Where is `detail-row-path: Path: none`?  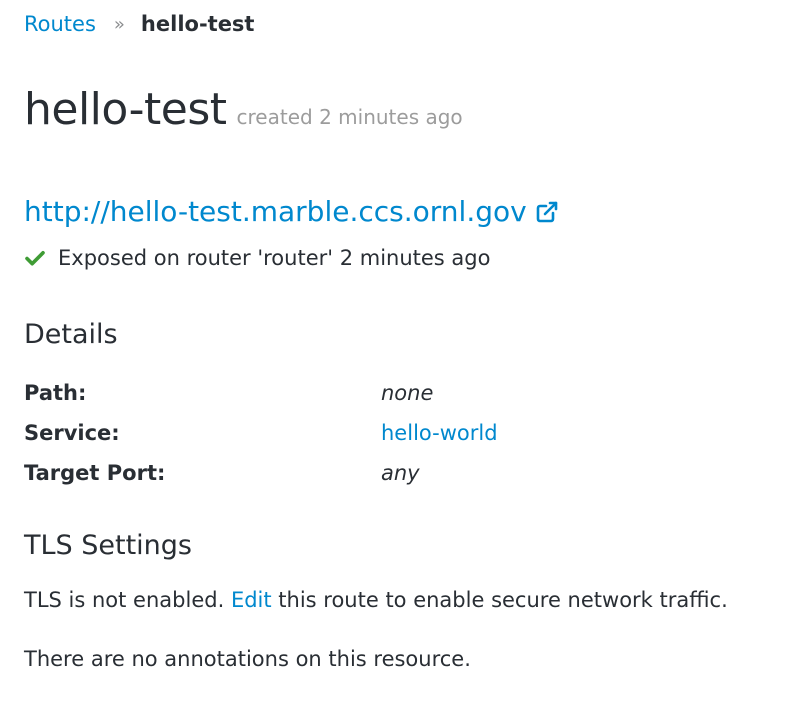 detail-row-path: Path: none is located at coordinates (404, 393).